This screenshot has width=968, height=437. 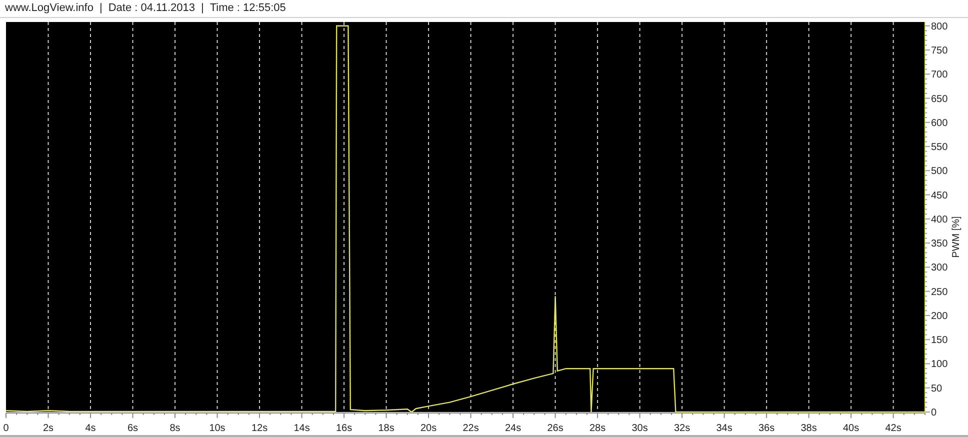 What do you see at coordinates (555, 428) in the screenshot?
I see `x-tick-label: 26s` at bounding box center [555, 428].